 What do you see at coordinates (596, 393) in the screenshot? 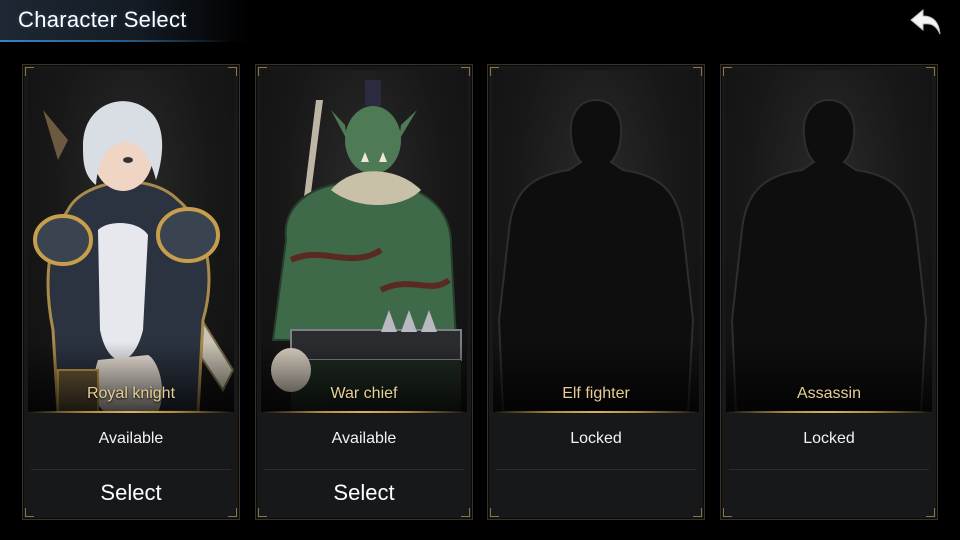
I see `character-name: Elf fighter` at bounding box center [596, 393].